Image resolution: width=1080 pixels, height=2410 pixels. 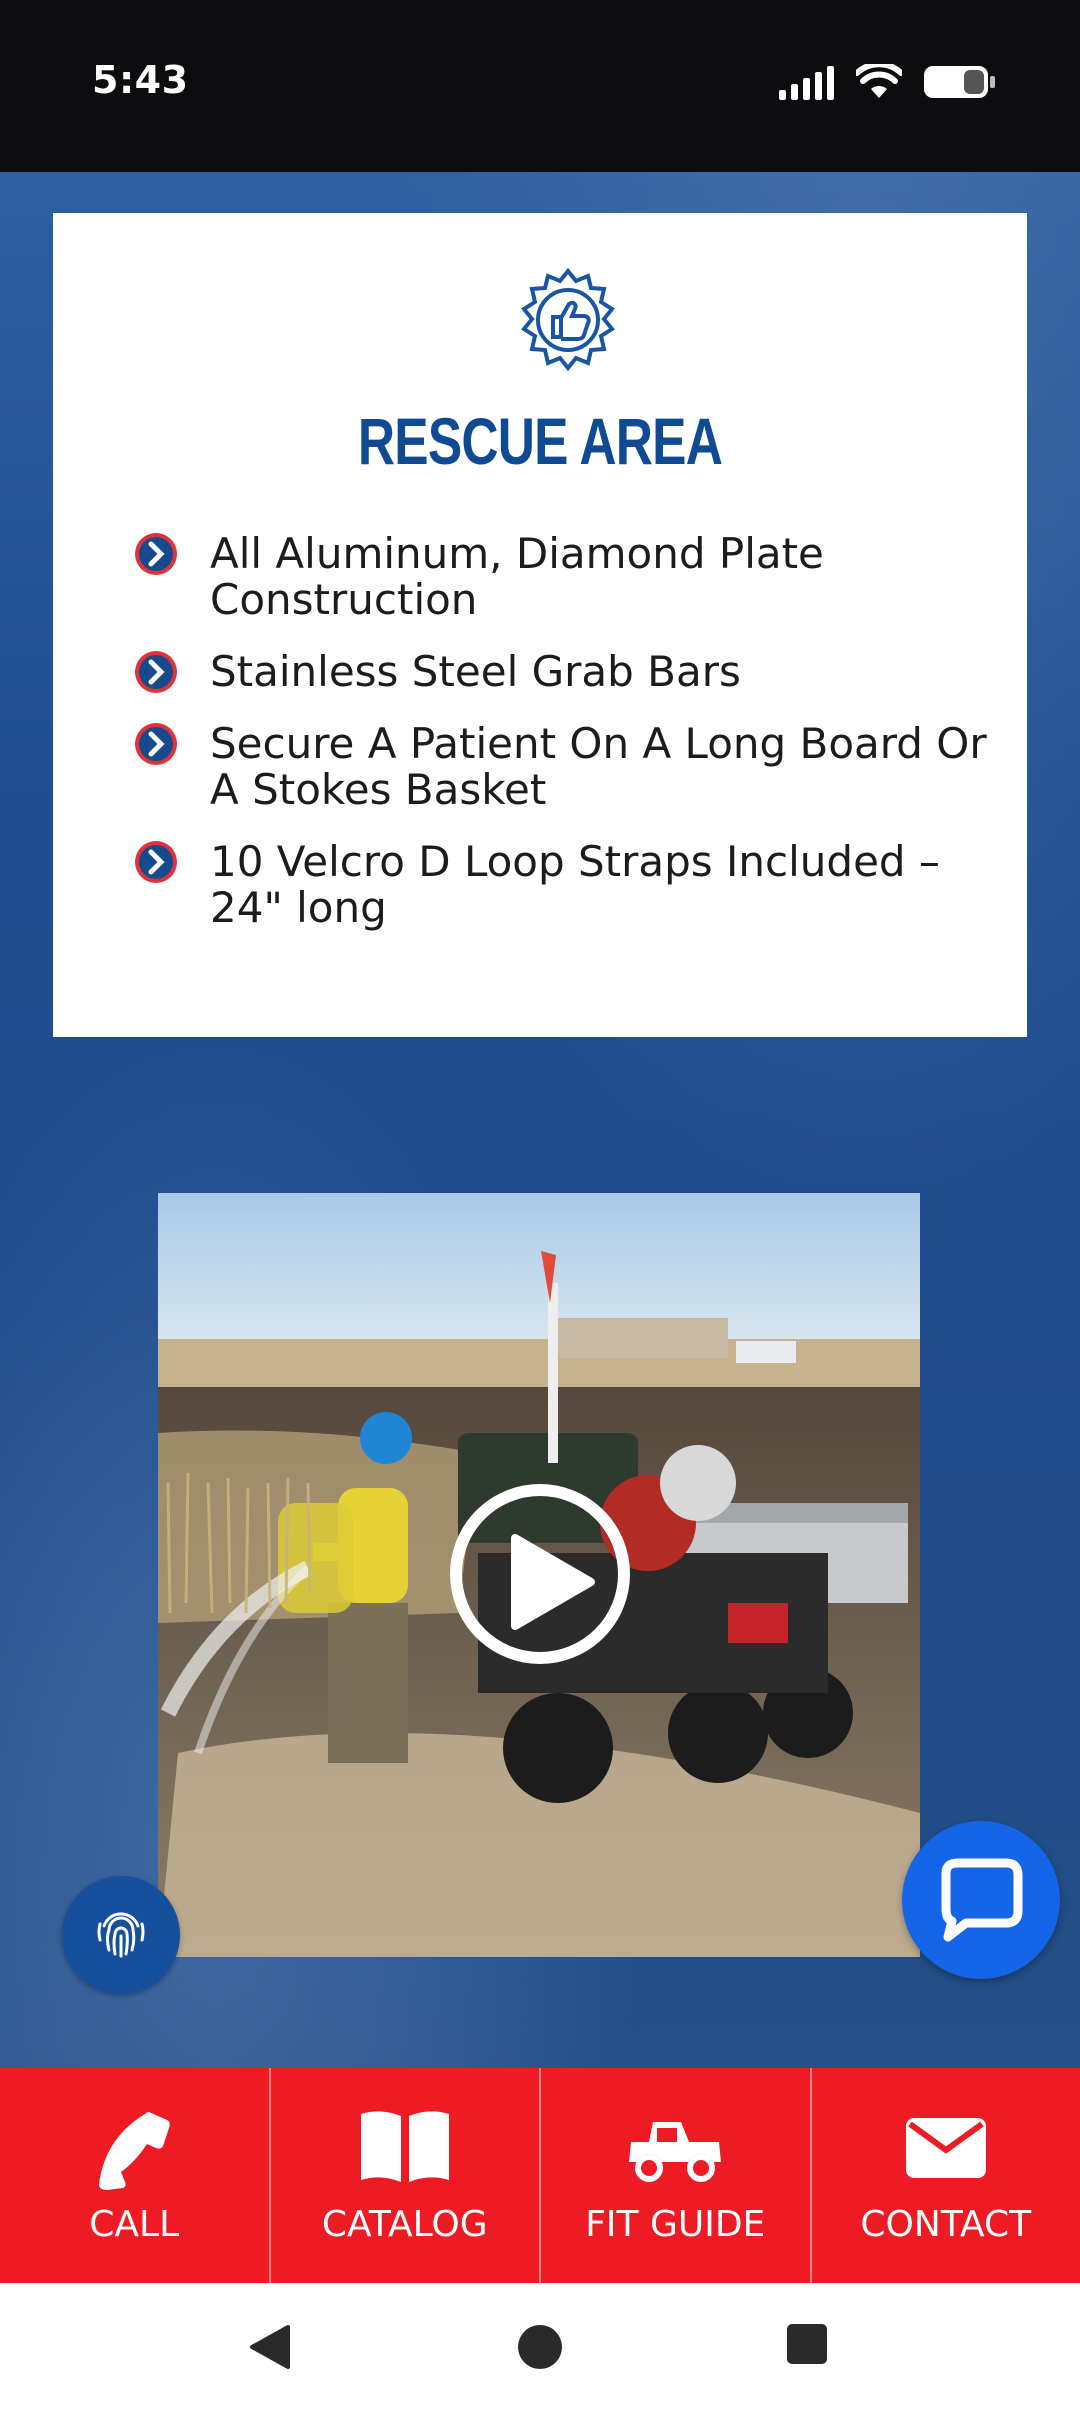 I want to click on phone-icon, so click(x=134, y=2151).